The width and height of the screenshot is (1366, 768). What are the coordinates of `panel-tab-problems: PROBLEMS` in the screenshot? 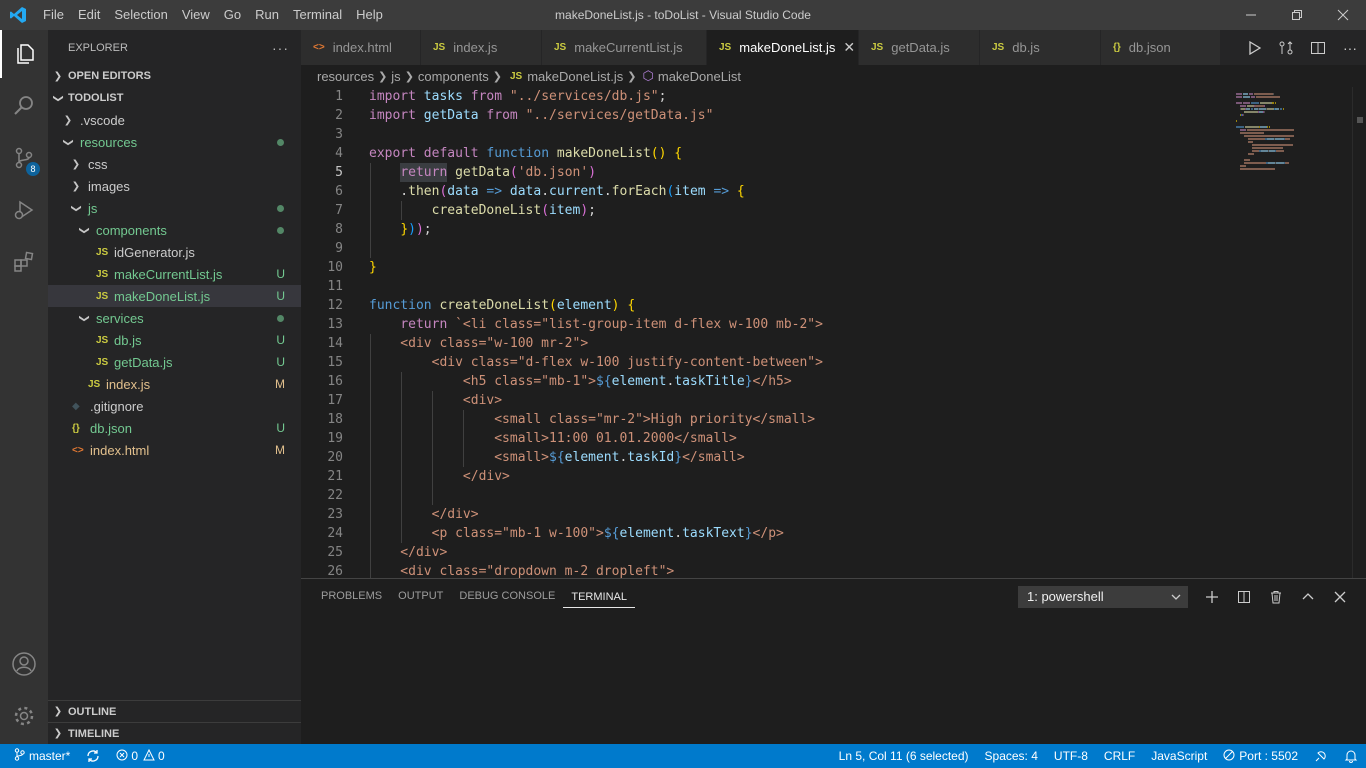 It's located at (351, 596).